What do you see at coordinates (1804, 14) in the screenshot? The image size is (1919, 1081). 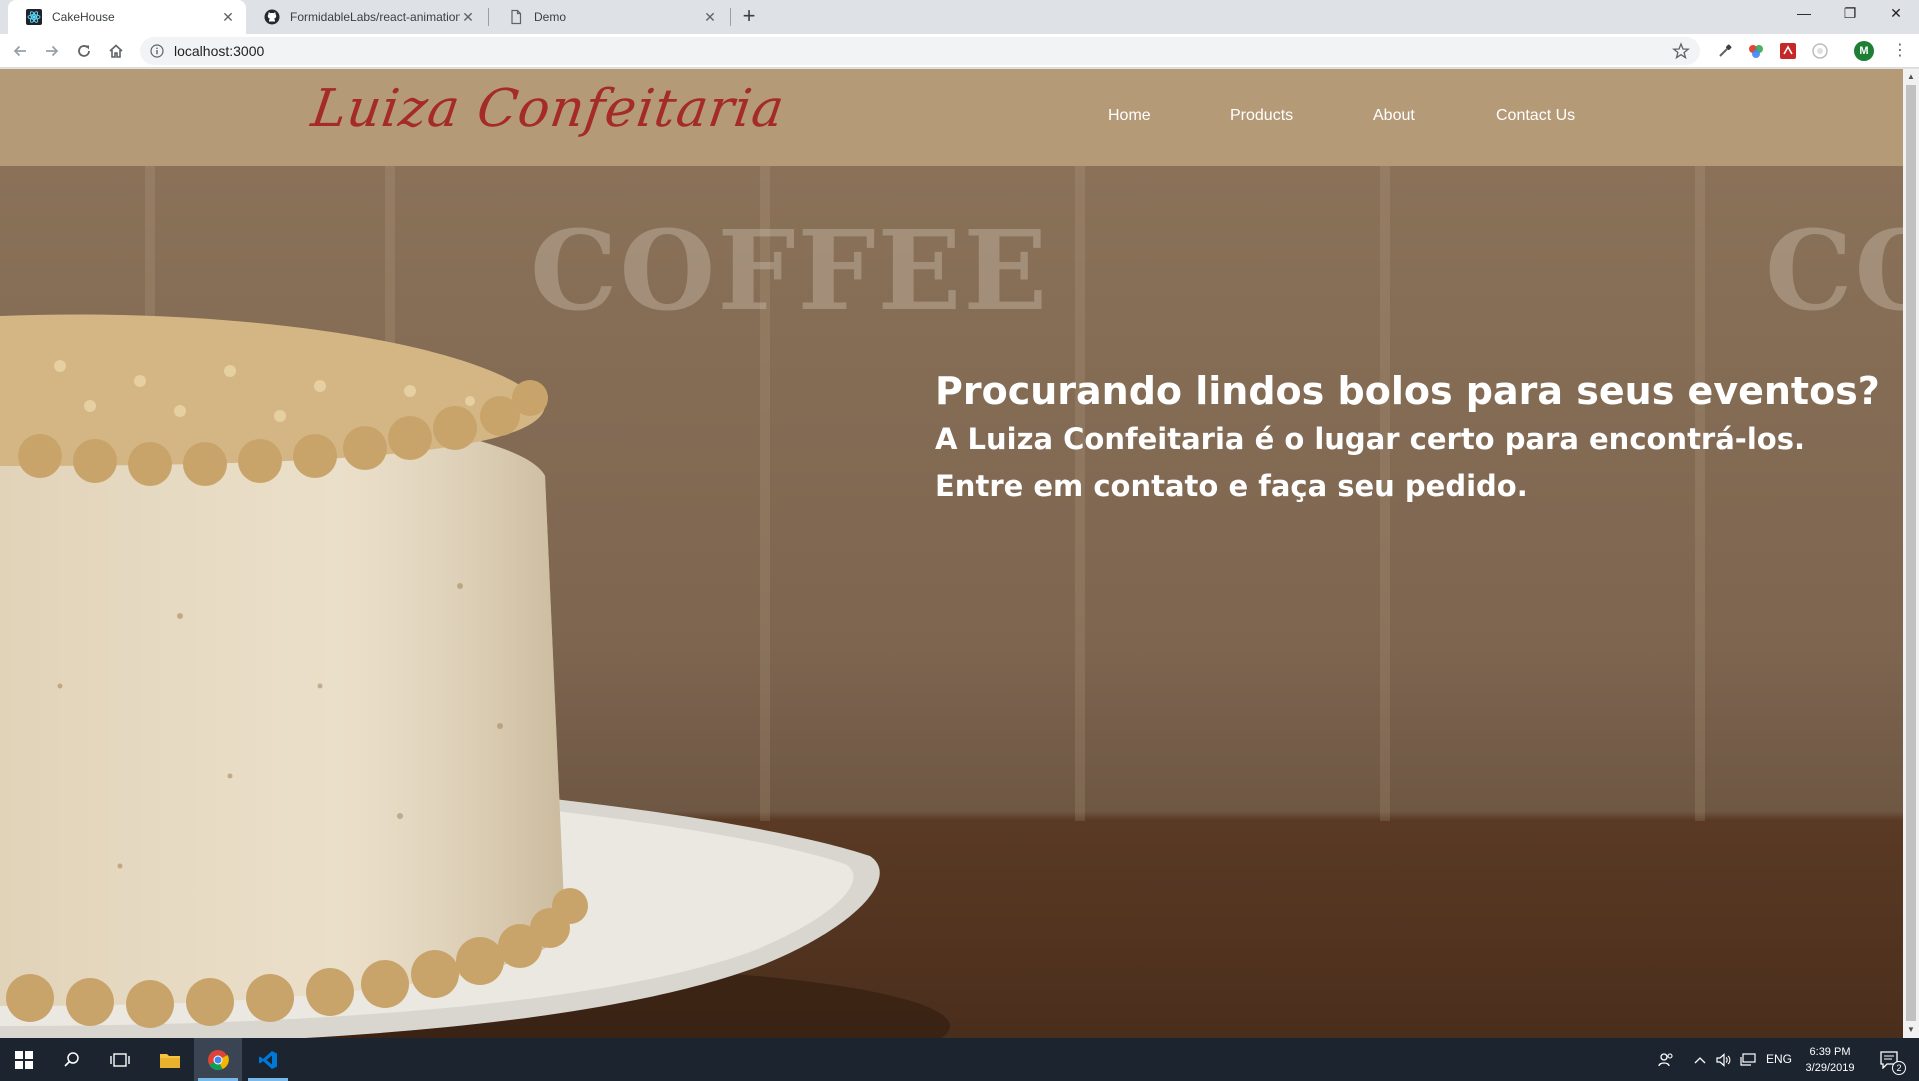 I see `minimize-button: —` at bounding box center [1804, 14].